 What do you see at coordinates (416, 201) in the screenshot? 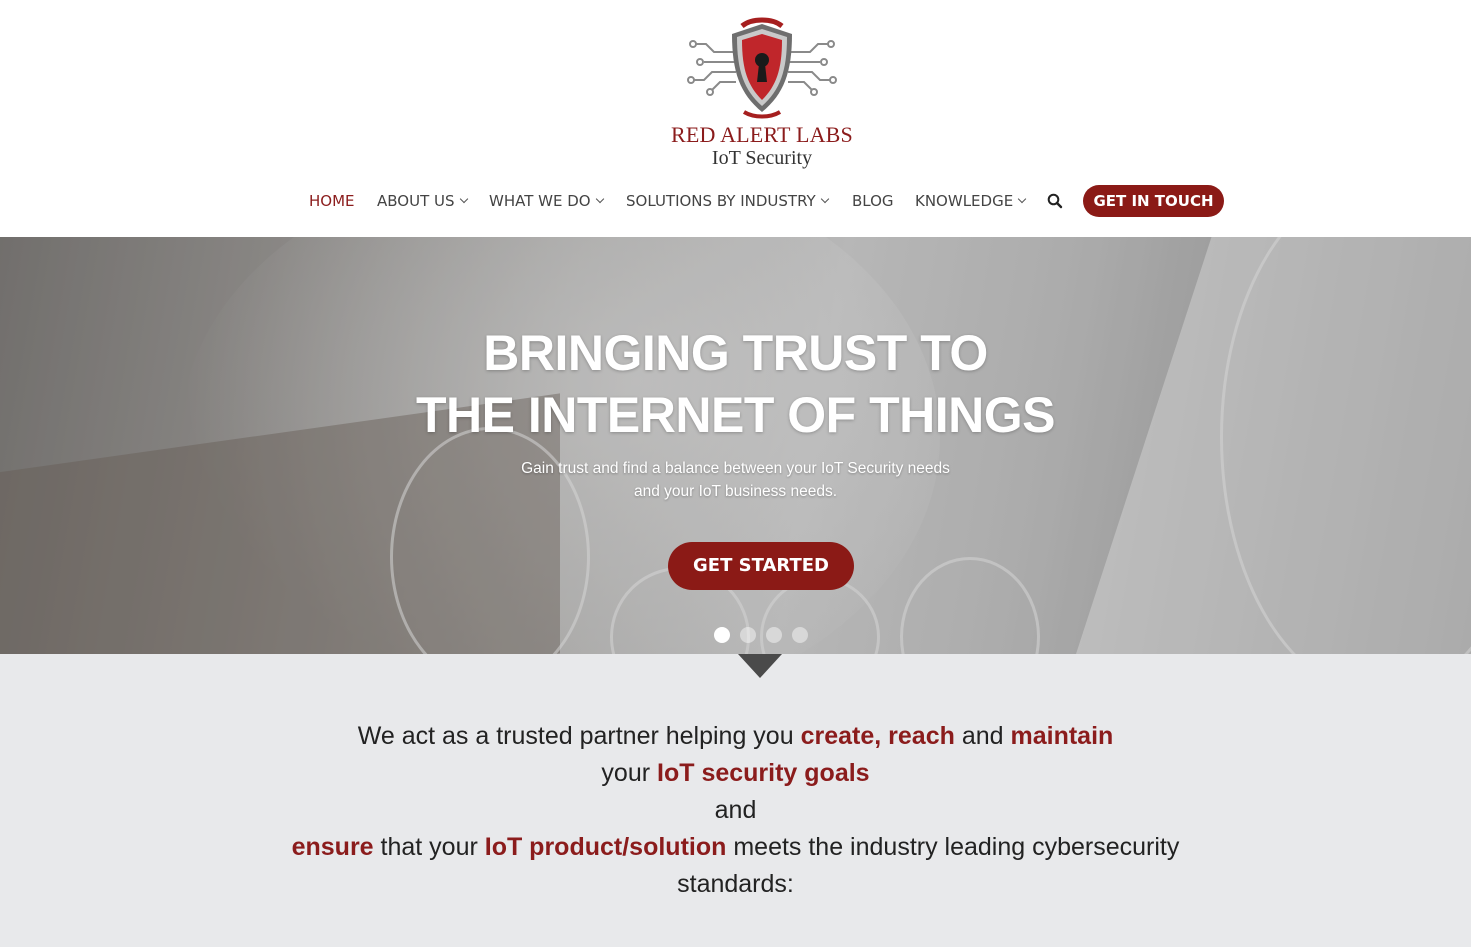
I see `nav-item-label: ABOUT US` at bounding box center [416, 201].